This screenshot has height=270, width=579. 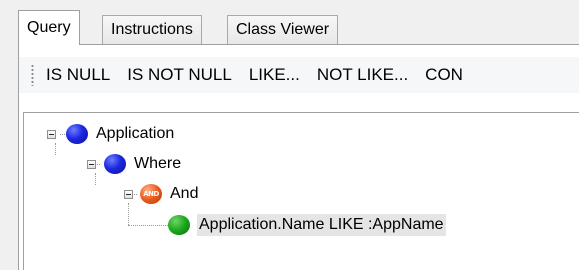 What do you see at coordinates (78, 75) in the screenshot?
I see `is-null-button: IS NULL` at bounding box center [78, 75].